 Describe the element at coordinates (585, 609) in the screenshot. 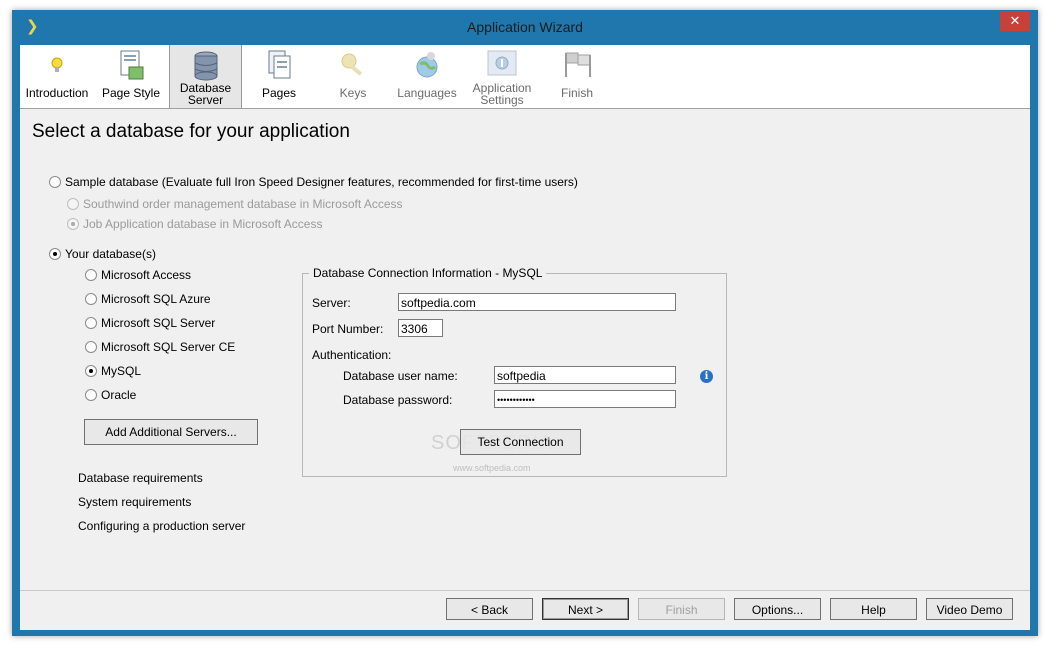

I see `next-button: Next >` at that location.